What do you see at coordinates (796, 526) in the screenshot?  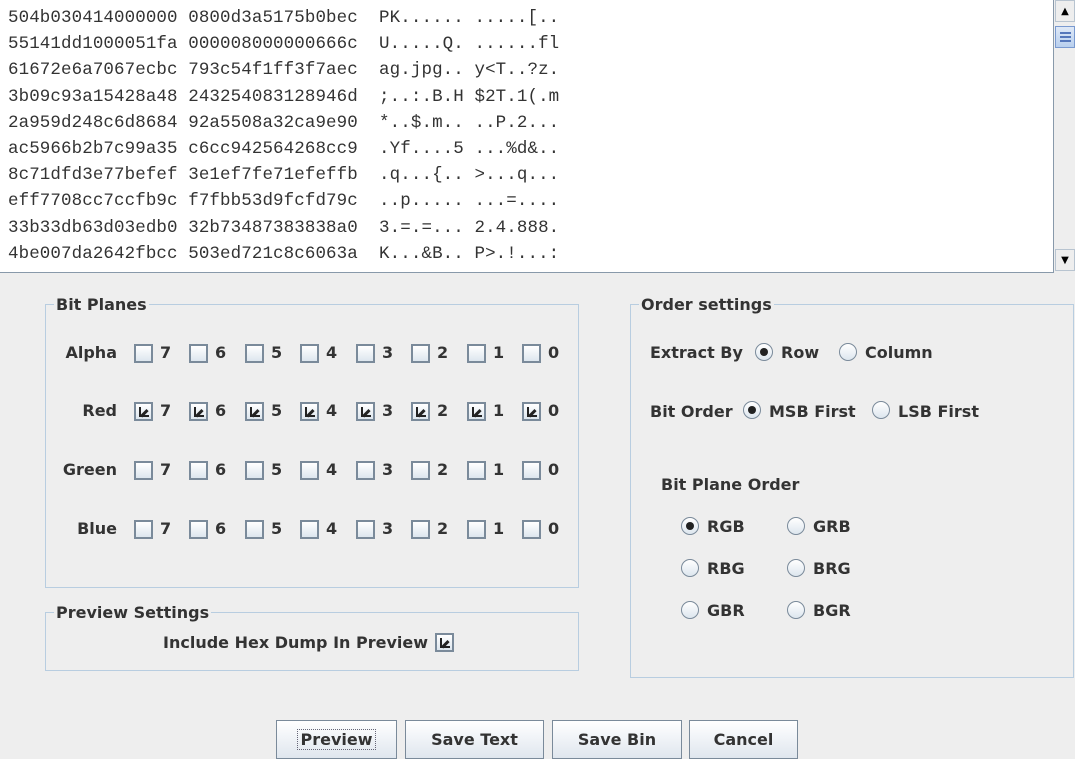 I see `bit-plane-order-grb-radio` at bounding box center [796, 526].